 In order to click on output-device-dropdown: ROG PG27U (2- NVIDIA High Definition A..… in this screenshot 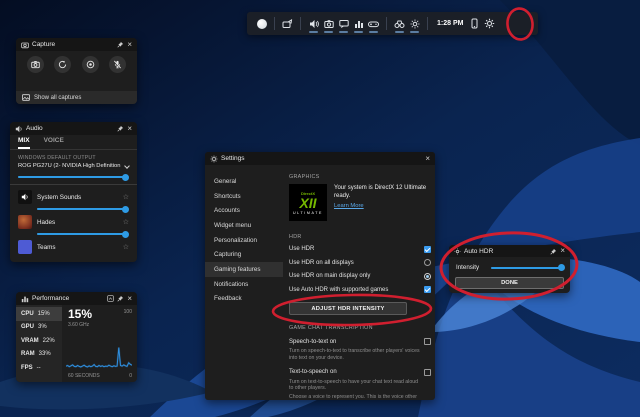, I will do `click(73, 166)`.